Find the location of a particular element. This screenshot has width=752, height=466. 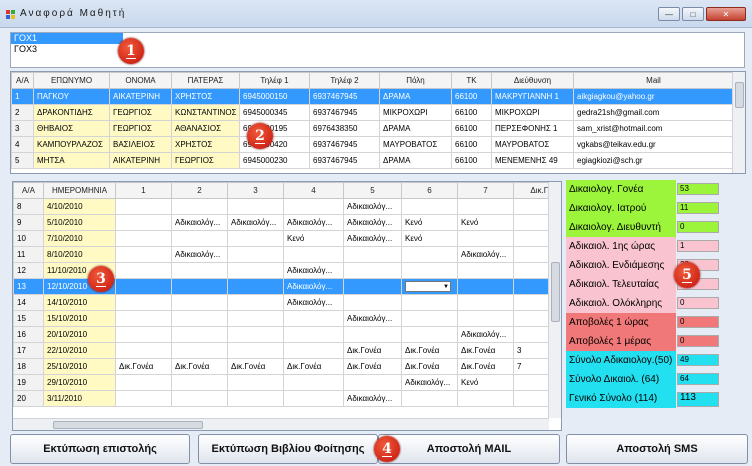

absence-type-dropdown is located at coordinates (428, 286).